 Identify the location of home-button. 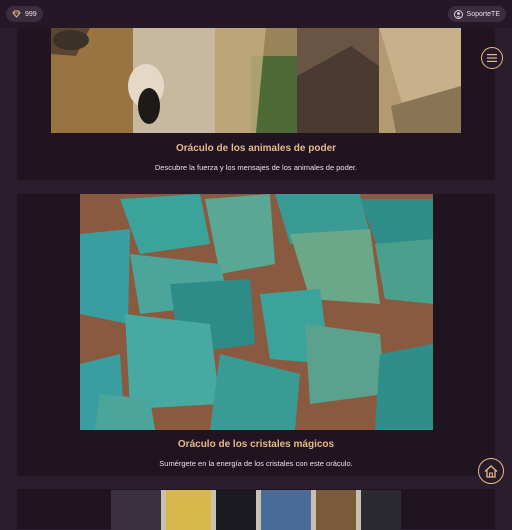
(491, 471).